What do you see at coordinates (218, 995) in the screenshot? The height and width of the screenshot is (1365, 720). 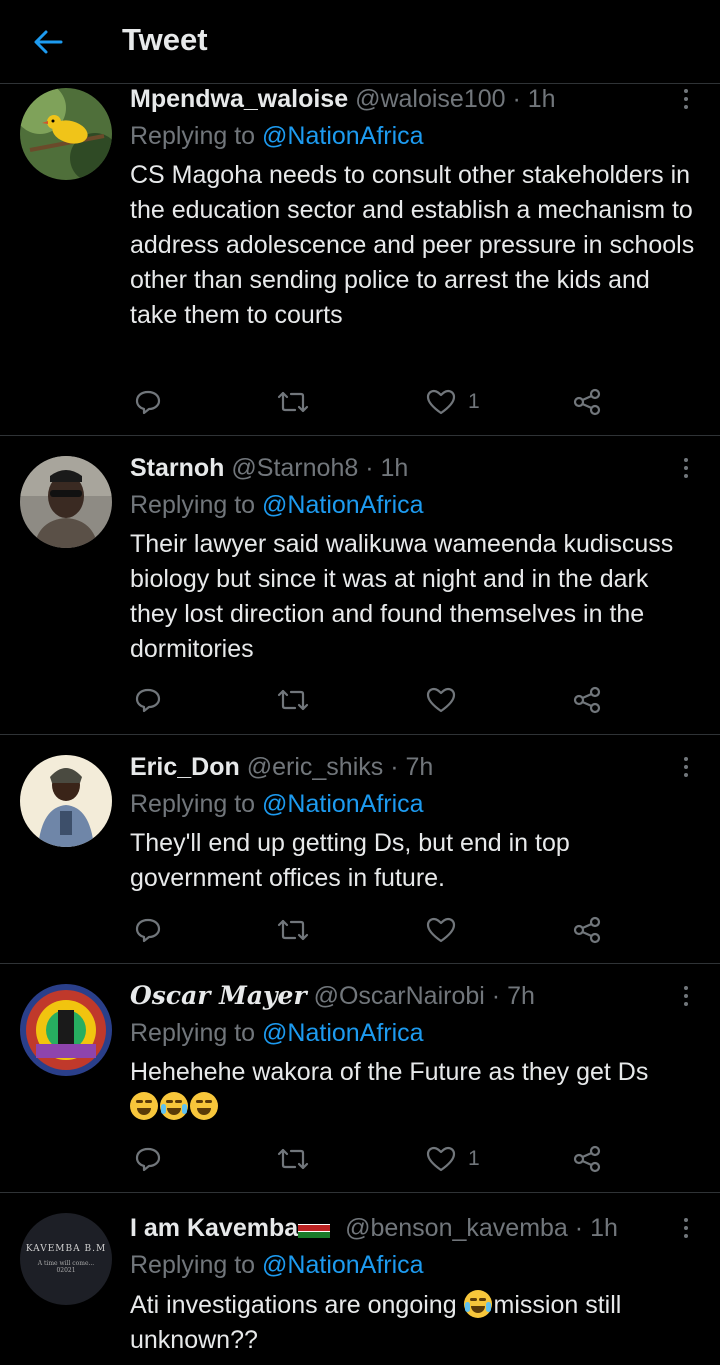 I see `display-name: Oscar Mayer` at bounding box center [218, 995].